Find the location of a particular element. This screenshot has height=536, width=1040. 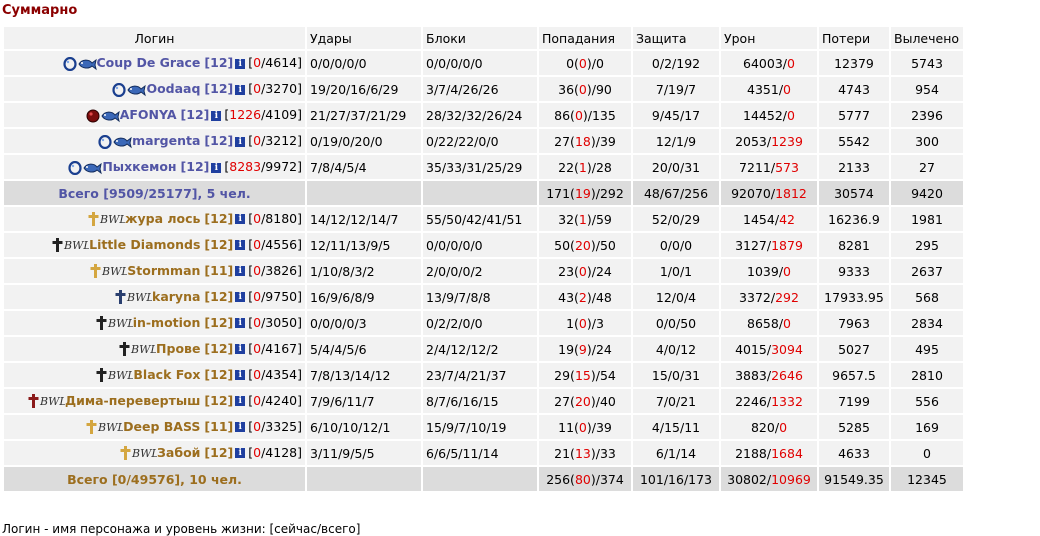

player-name-link: Coup De Grace is located at coordinates (149, 62).